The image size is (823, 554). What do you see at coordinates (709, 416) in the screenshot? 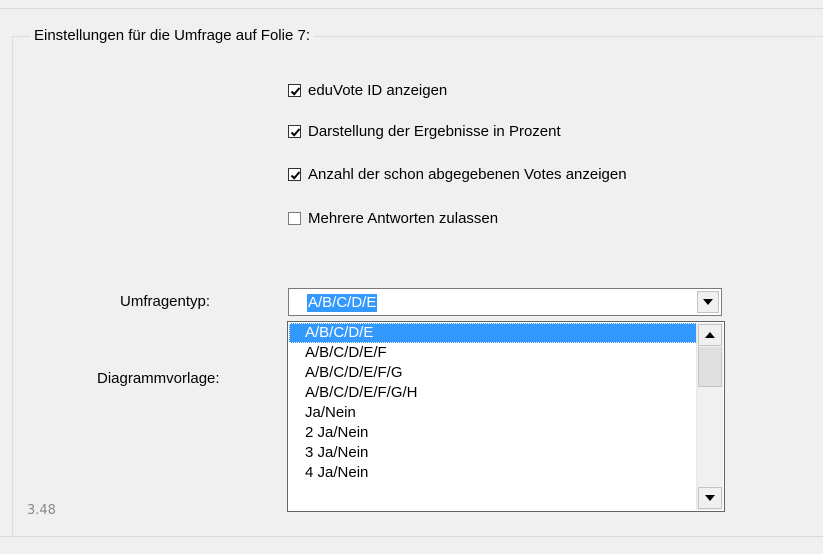
I see `dropdown-scrollbar` at bounding box center [709, 416].